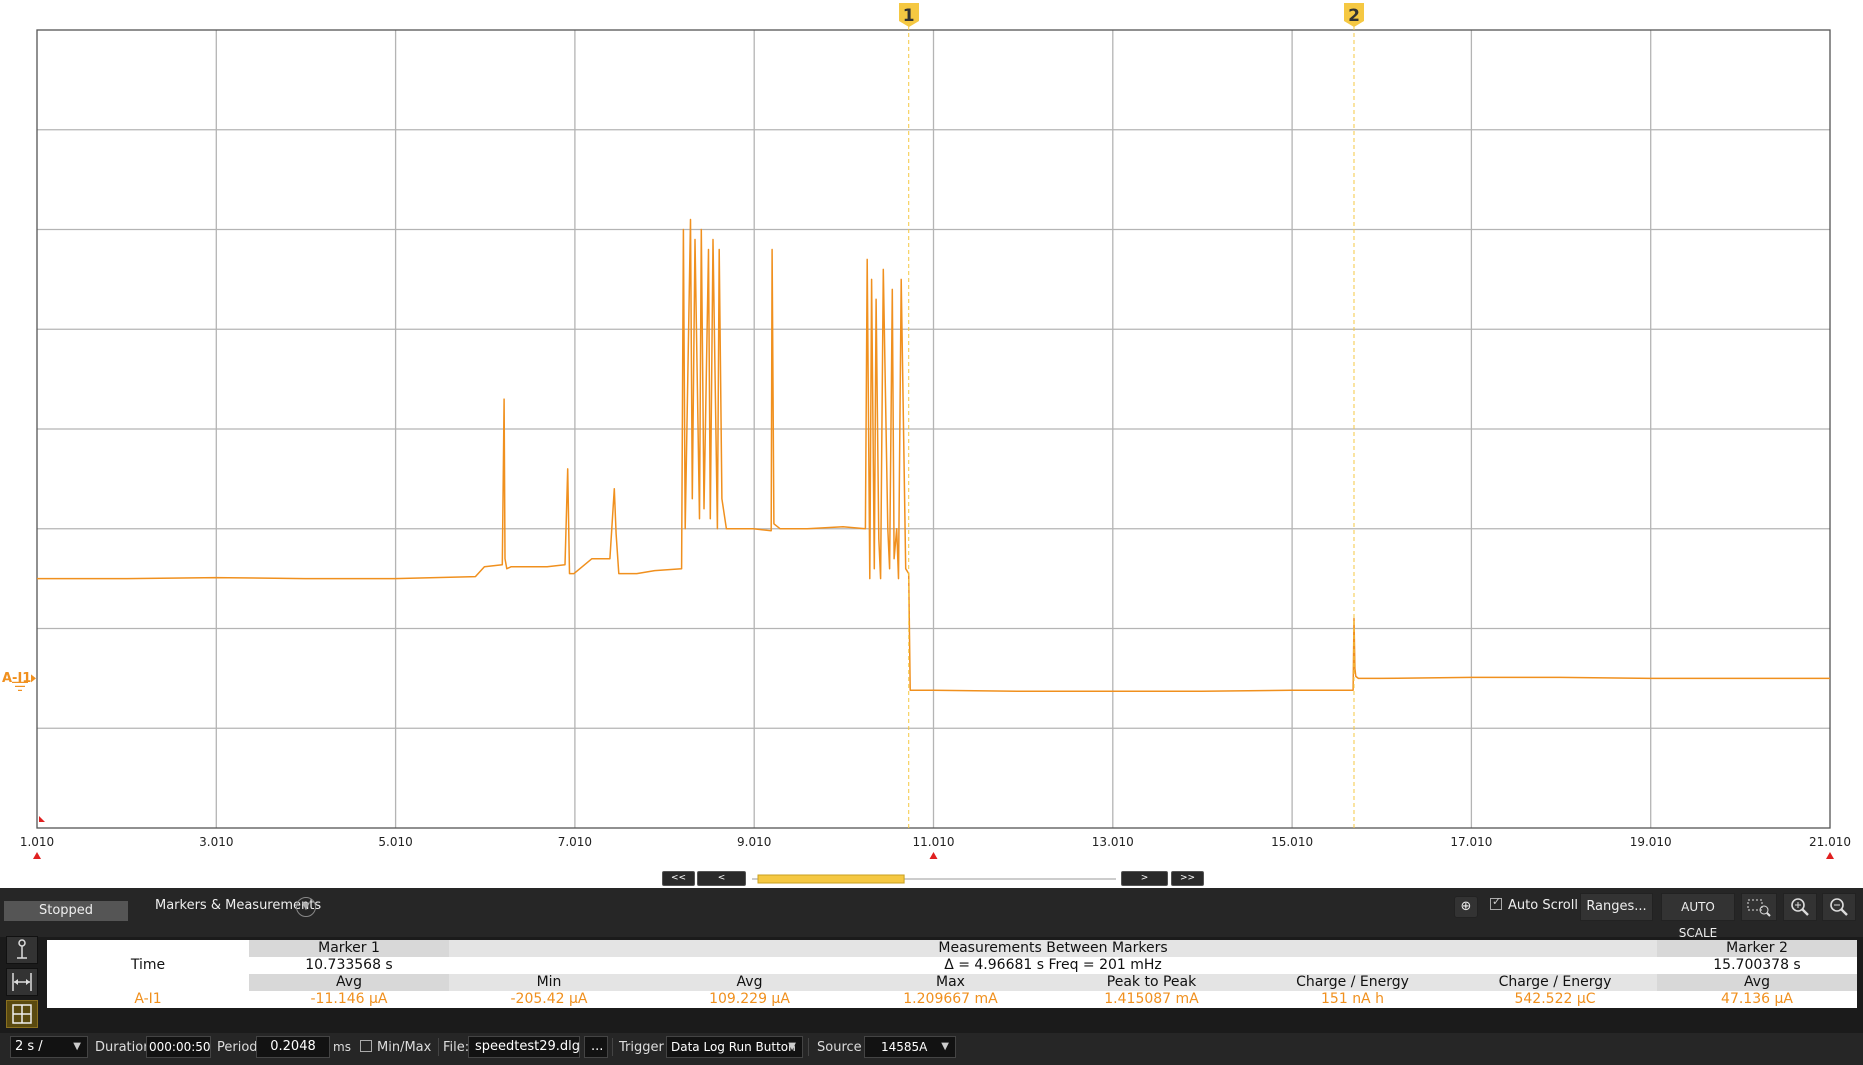 This screenshot has height=1065, width=1863. What do you see at coordinates (1292, 842) in the screenshot?
I see `x-tick-label: 15.010` at bounding box center [1292, 842].